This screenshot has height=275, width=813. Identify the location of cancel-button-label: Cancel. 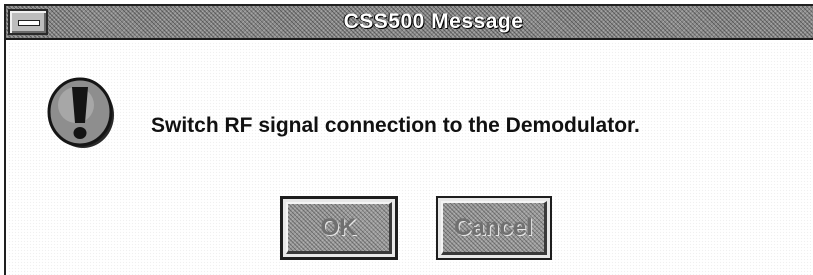
(494, 228).